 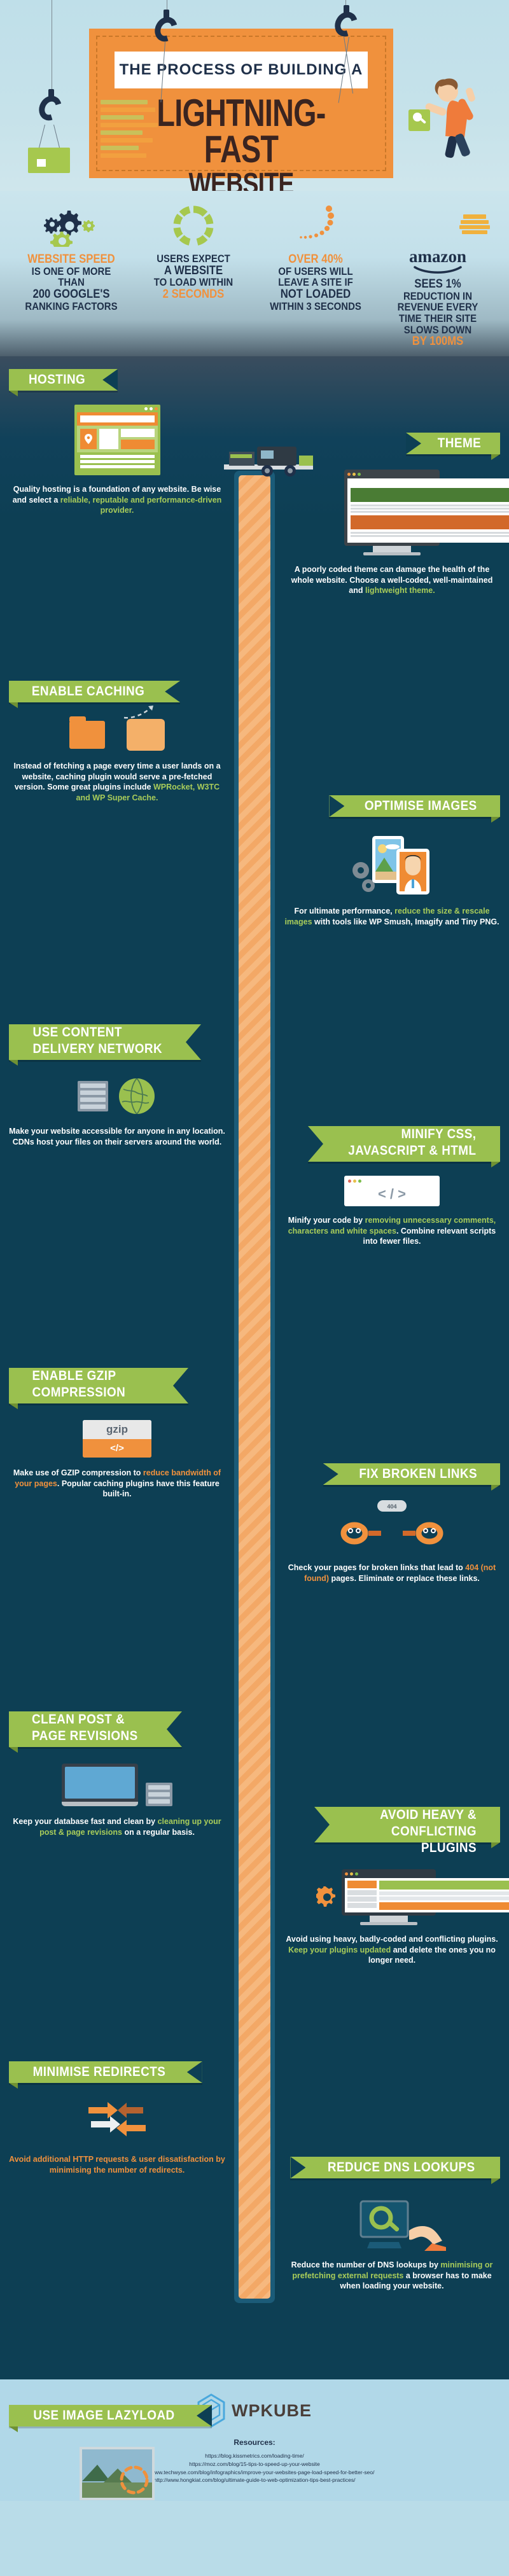 I want to click on ribbon-hosting: HOSTING, so click(x=63, y=380).